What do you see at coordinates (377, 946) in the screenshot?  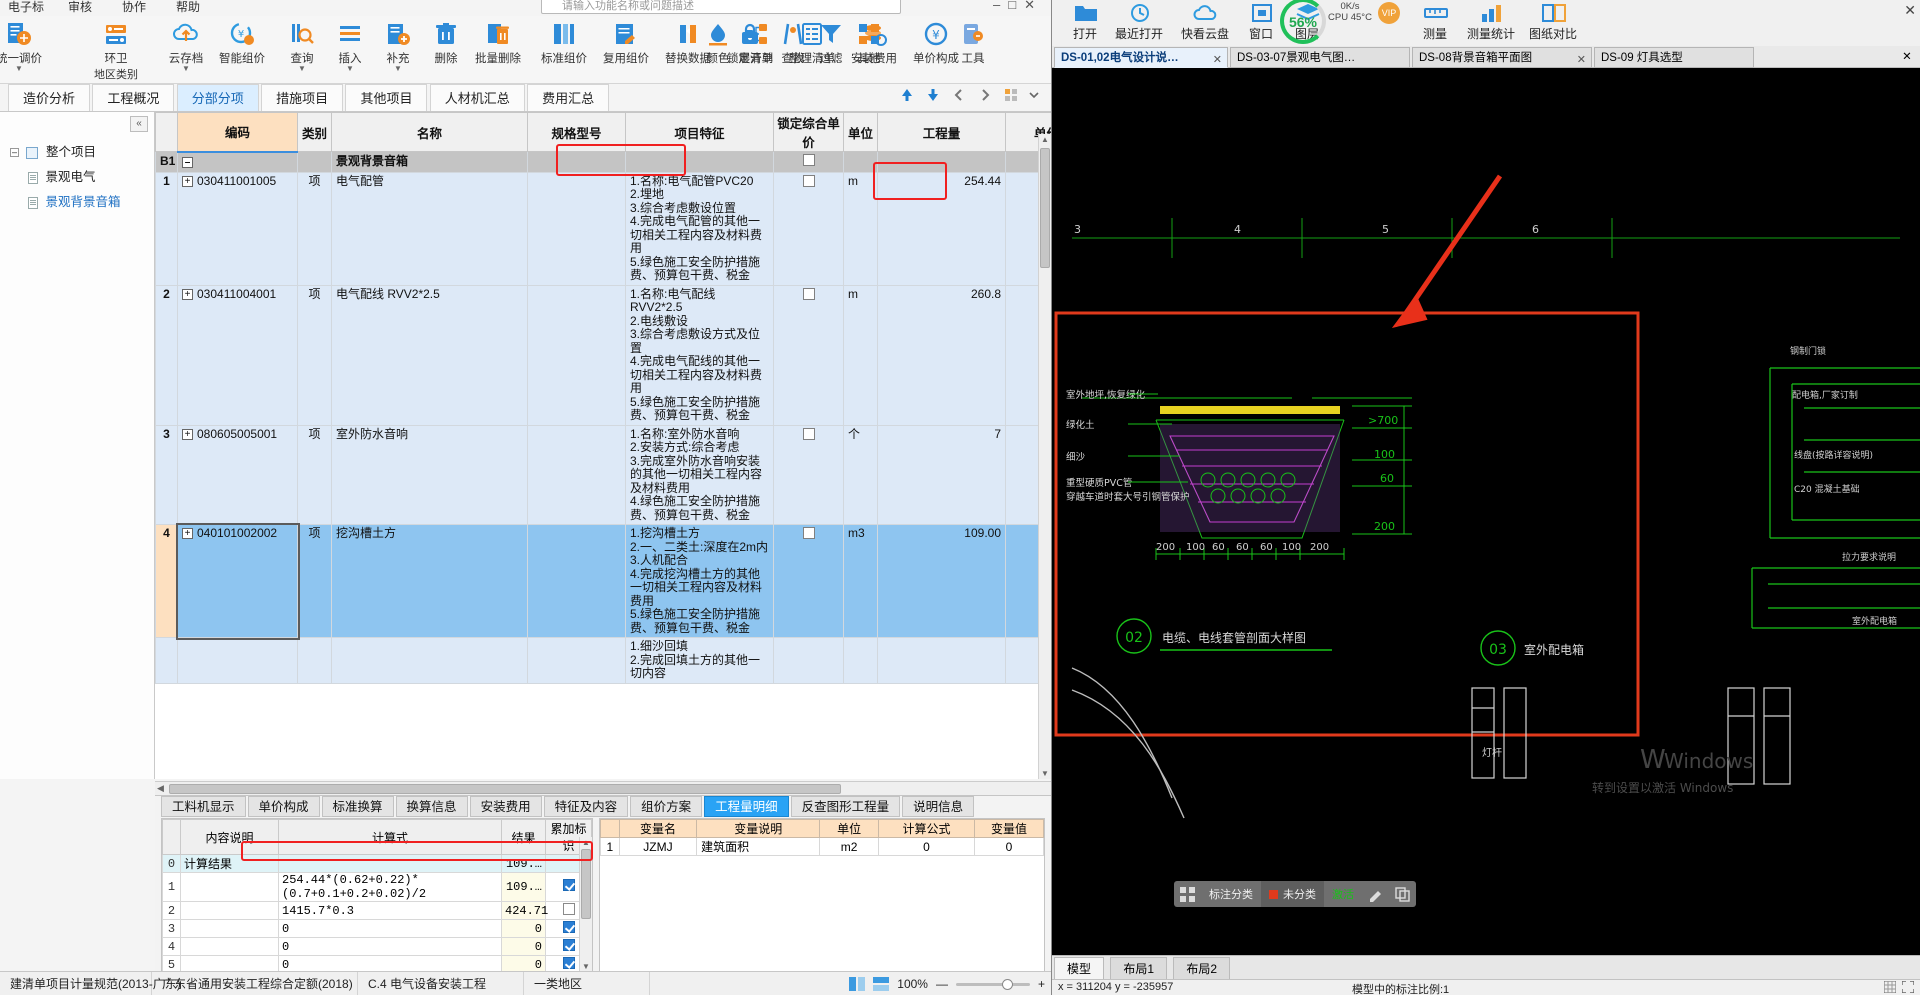 I see `calc-row: 4 00` at bounding box center [377, 946].